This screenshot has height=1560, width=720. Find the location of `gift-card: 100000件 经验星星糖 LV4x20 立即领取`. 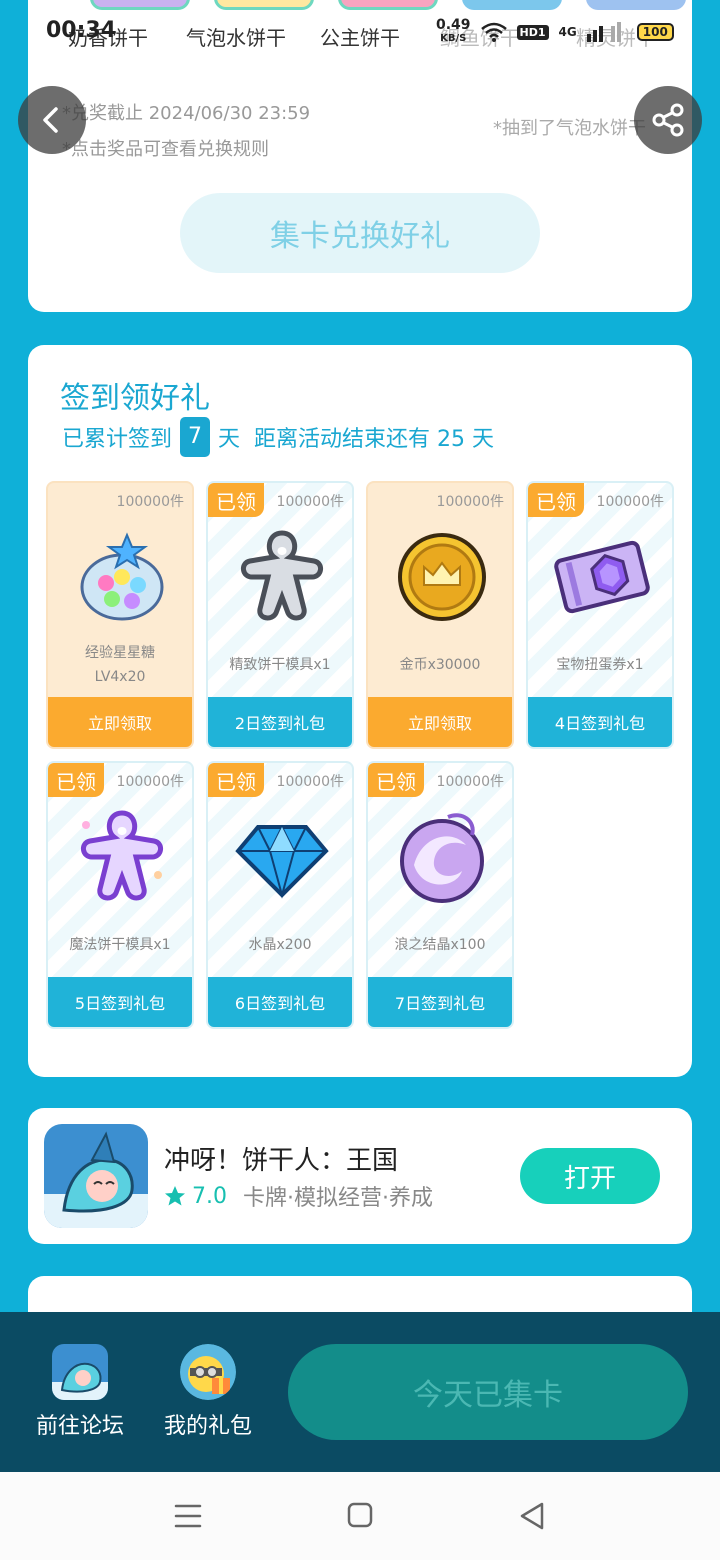

gift-card: 100000件 经验星星糖 LV4x20 立即领取 is located at coordinates (120, 615).